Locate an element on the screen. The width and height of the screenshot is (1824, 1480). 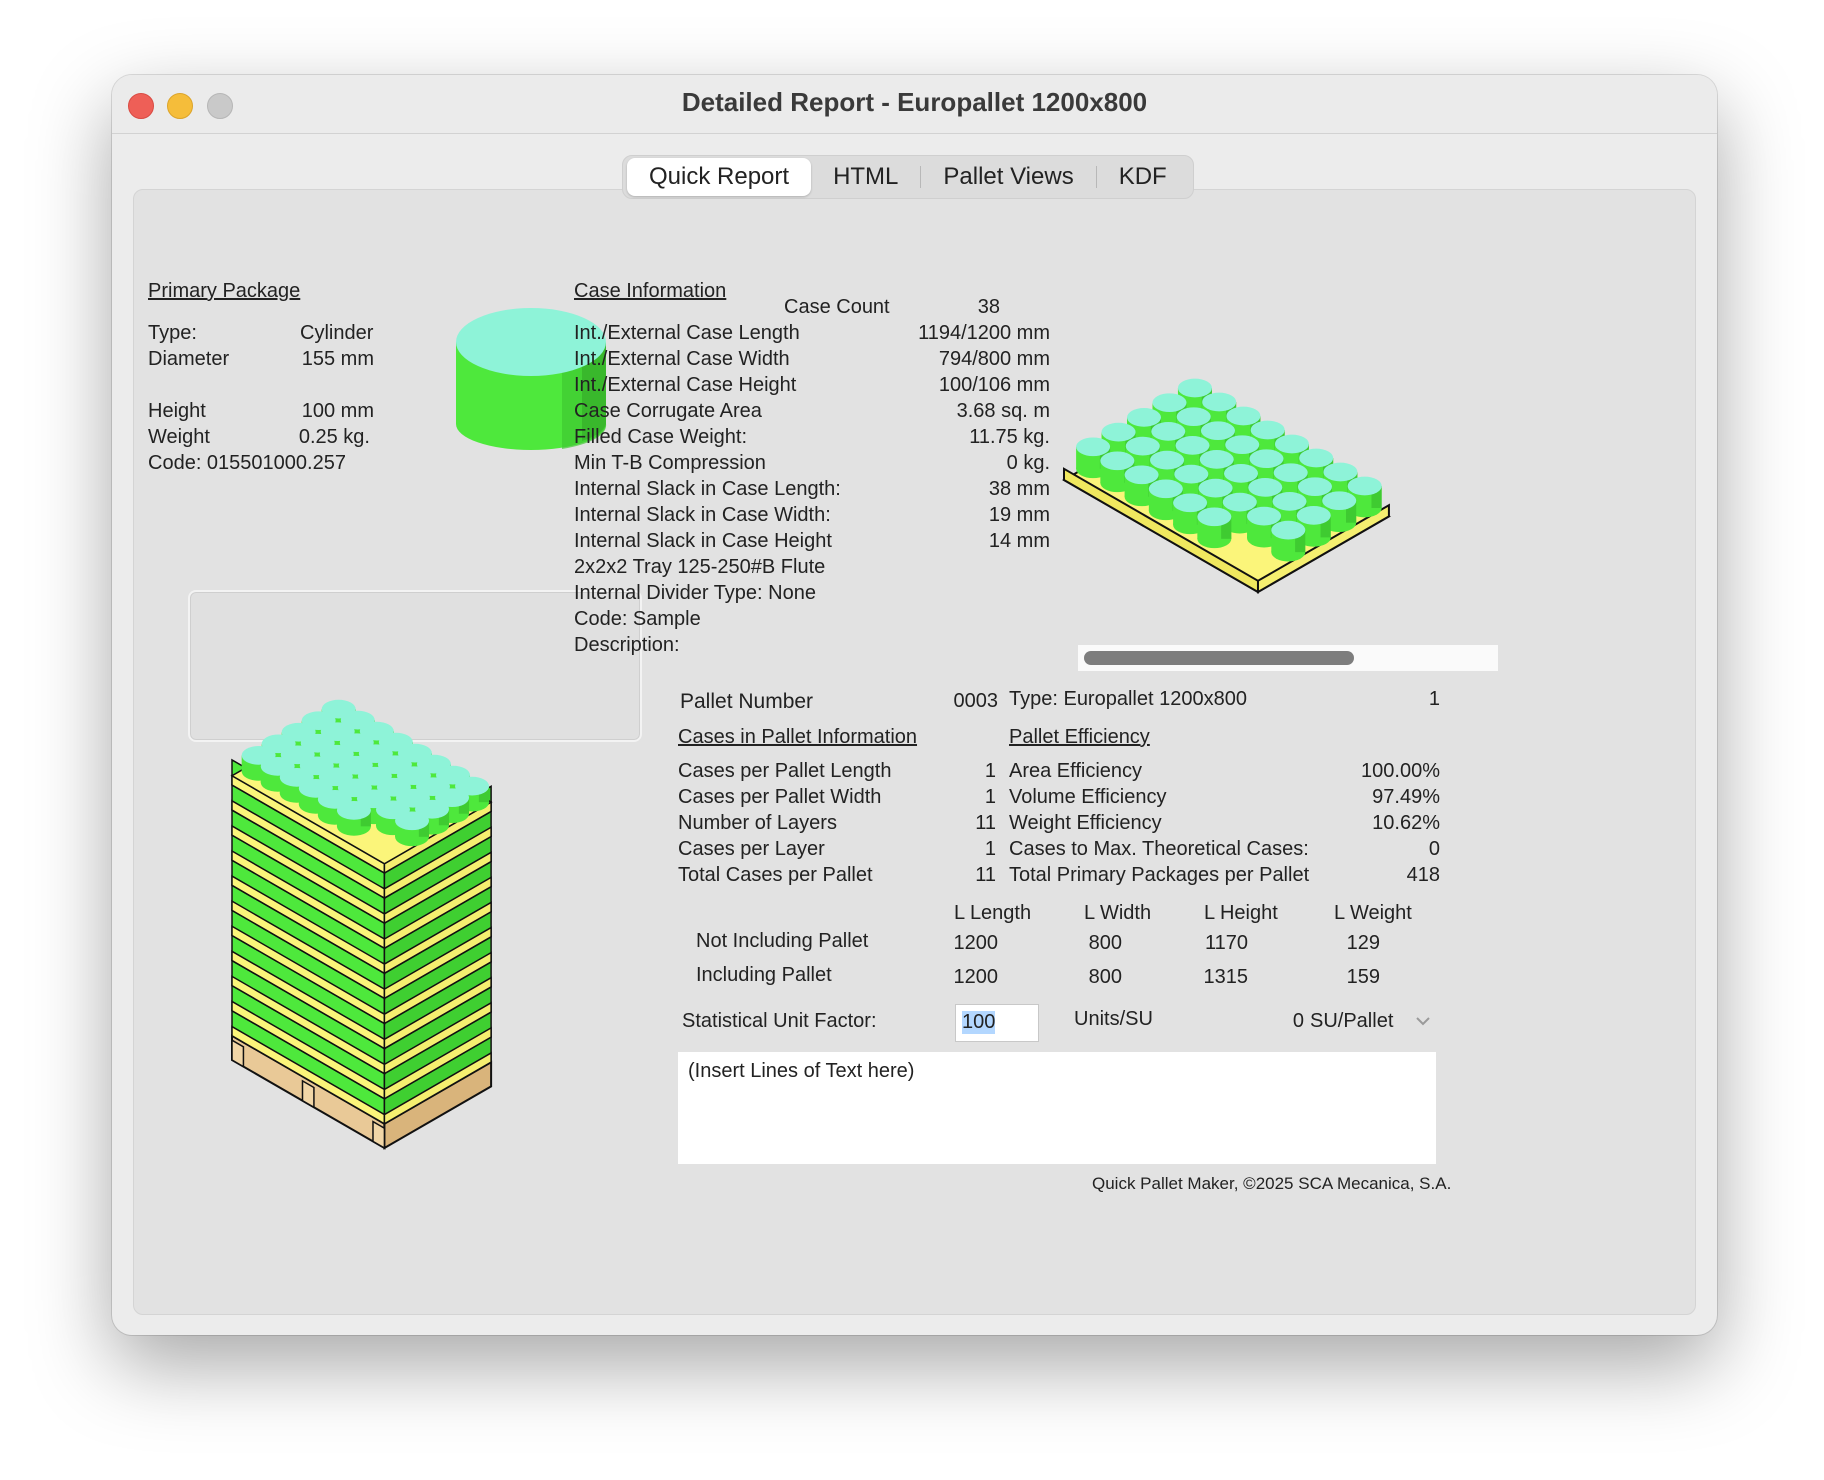
pallet-number-label: Pallet Number is located at coordinates (747, 701).